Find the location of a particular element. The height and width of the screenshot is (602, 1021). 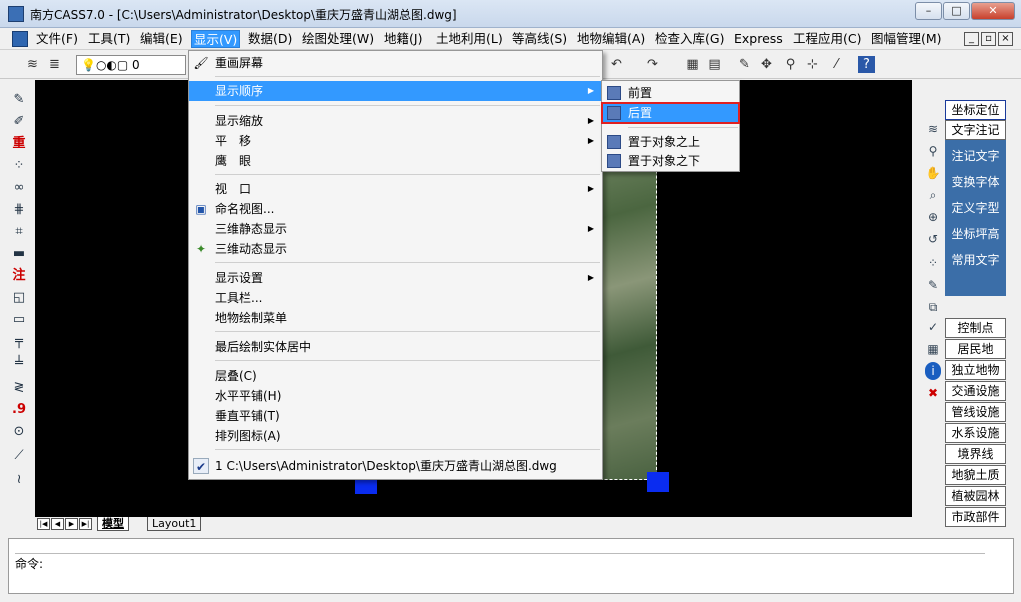

residential-button: 居民地 is located at coordinates (975, 349).